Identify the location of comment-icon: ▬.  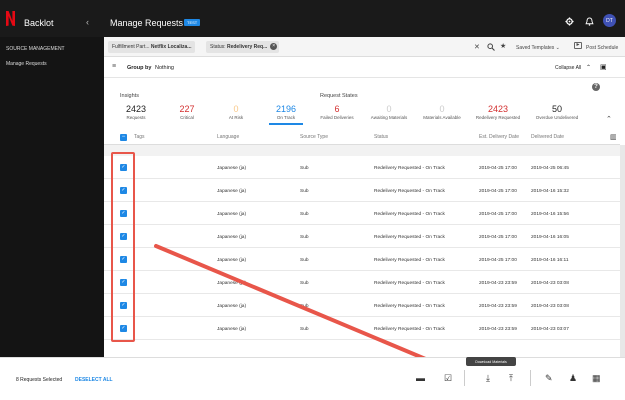
(420, 378).